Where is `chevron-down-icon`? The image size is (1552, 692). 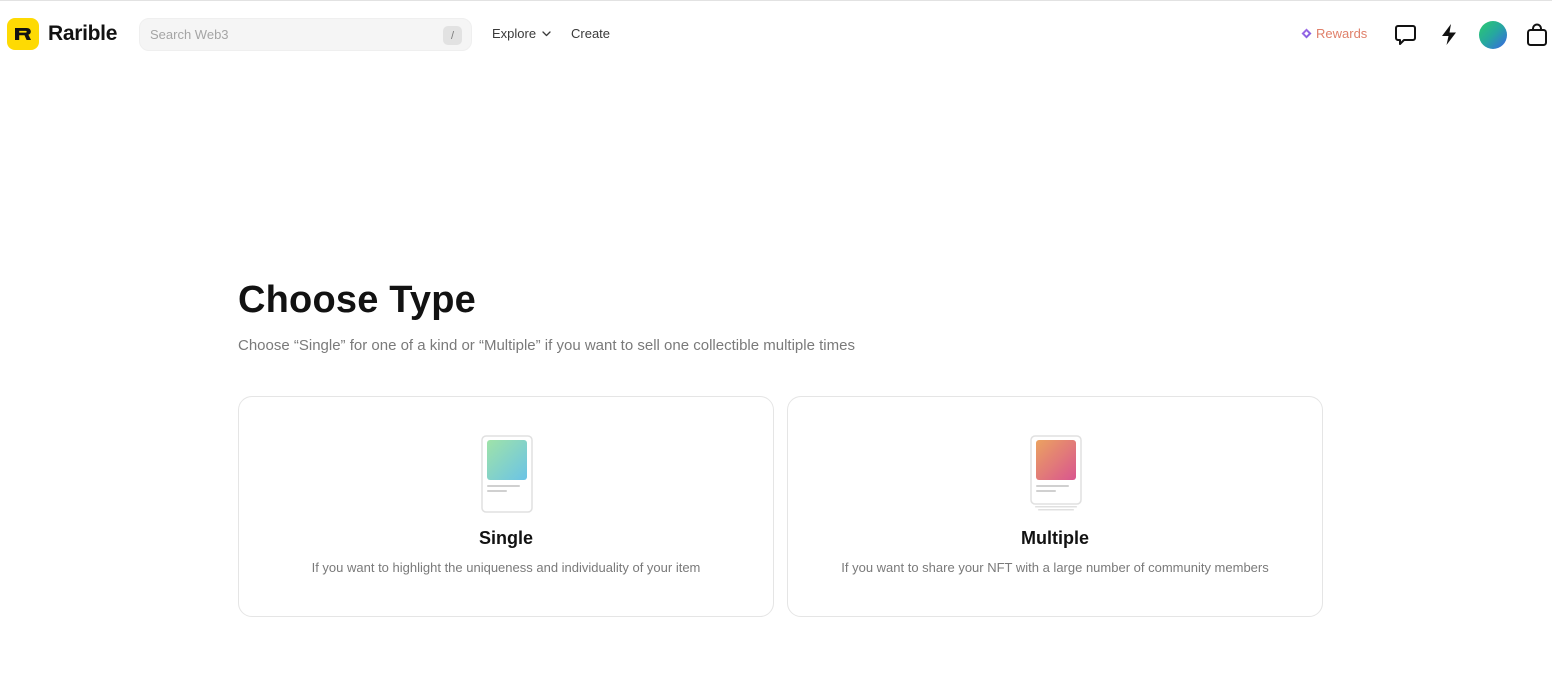
chevron-down-icon is located at coordinates (546, 33).